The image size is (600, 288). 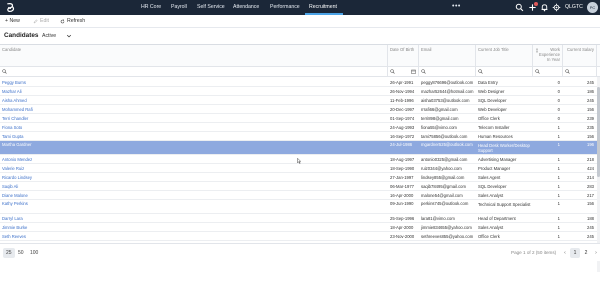 I want to click on calendar-icon, so click(x=413, y=71).